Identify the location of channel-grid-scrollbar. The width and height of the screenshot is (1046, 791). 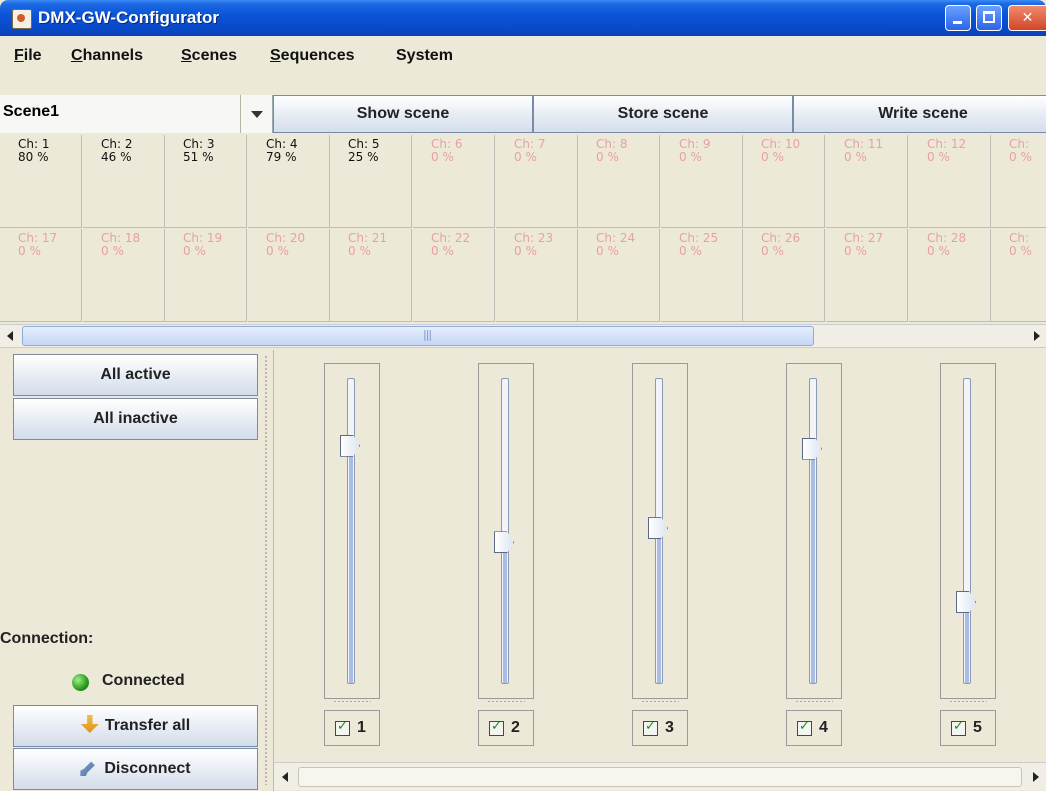
(523, 336).